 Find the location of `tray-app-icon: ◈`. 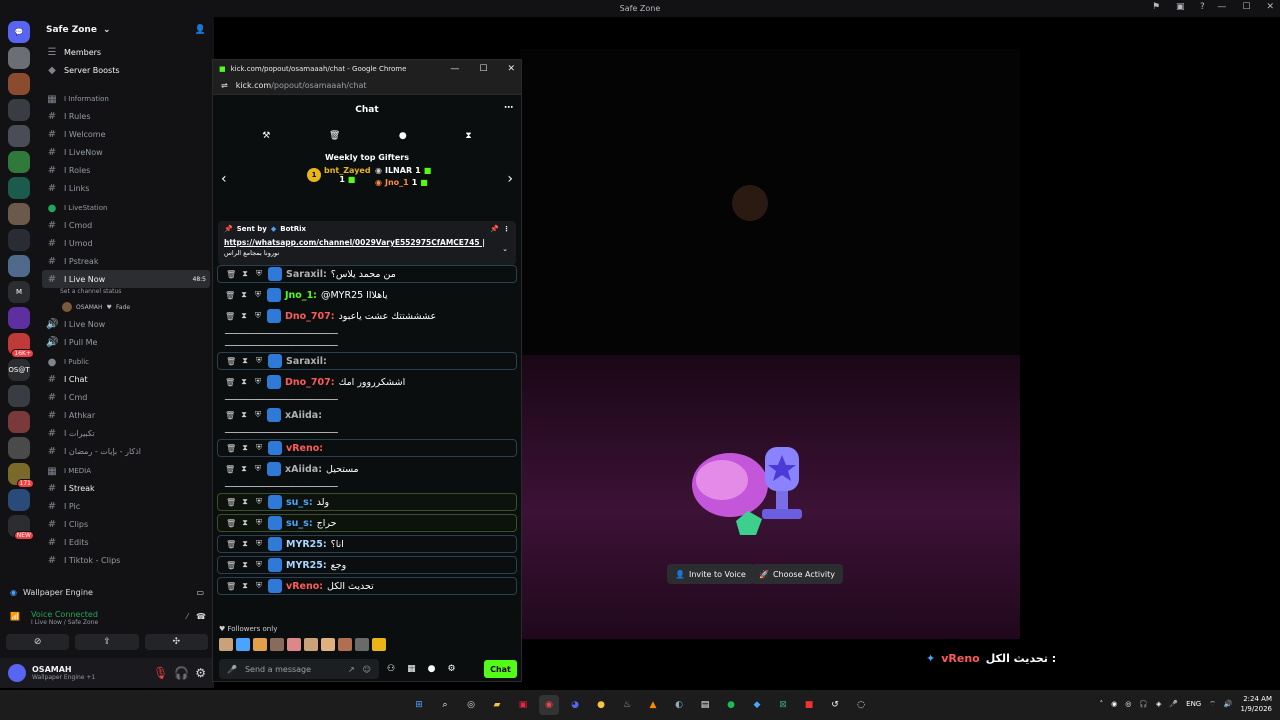

tray-app-icon: ◈ is located at coordinates (1158, 704).